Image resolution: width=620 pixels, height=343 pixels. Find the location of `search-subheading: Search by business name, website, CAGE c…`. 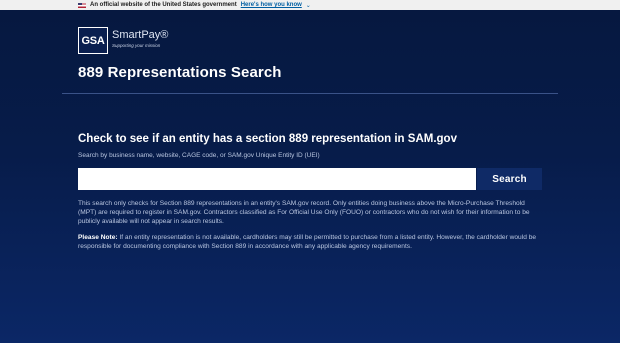

search-subheading: Search by business name, website, CAGE c… is located at coordinates (199, 155).